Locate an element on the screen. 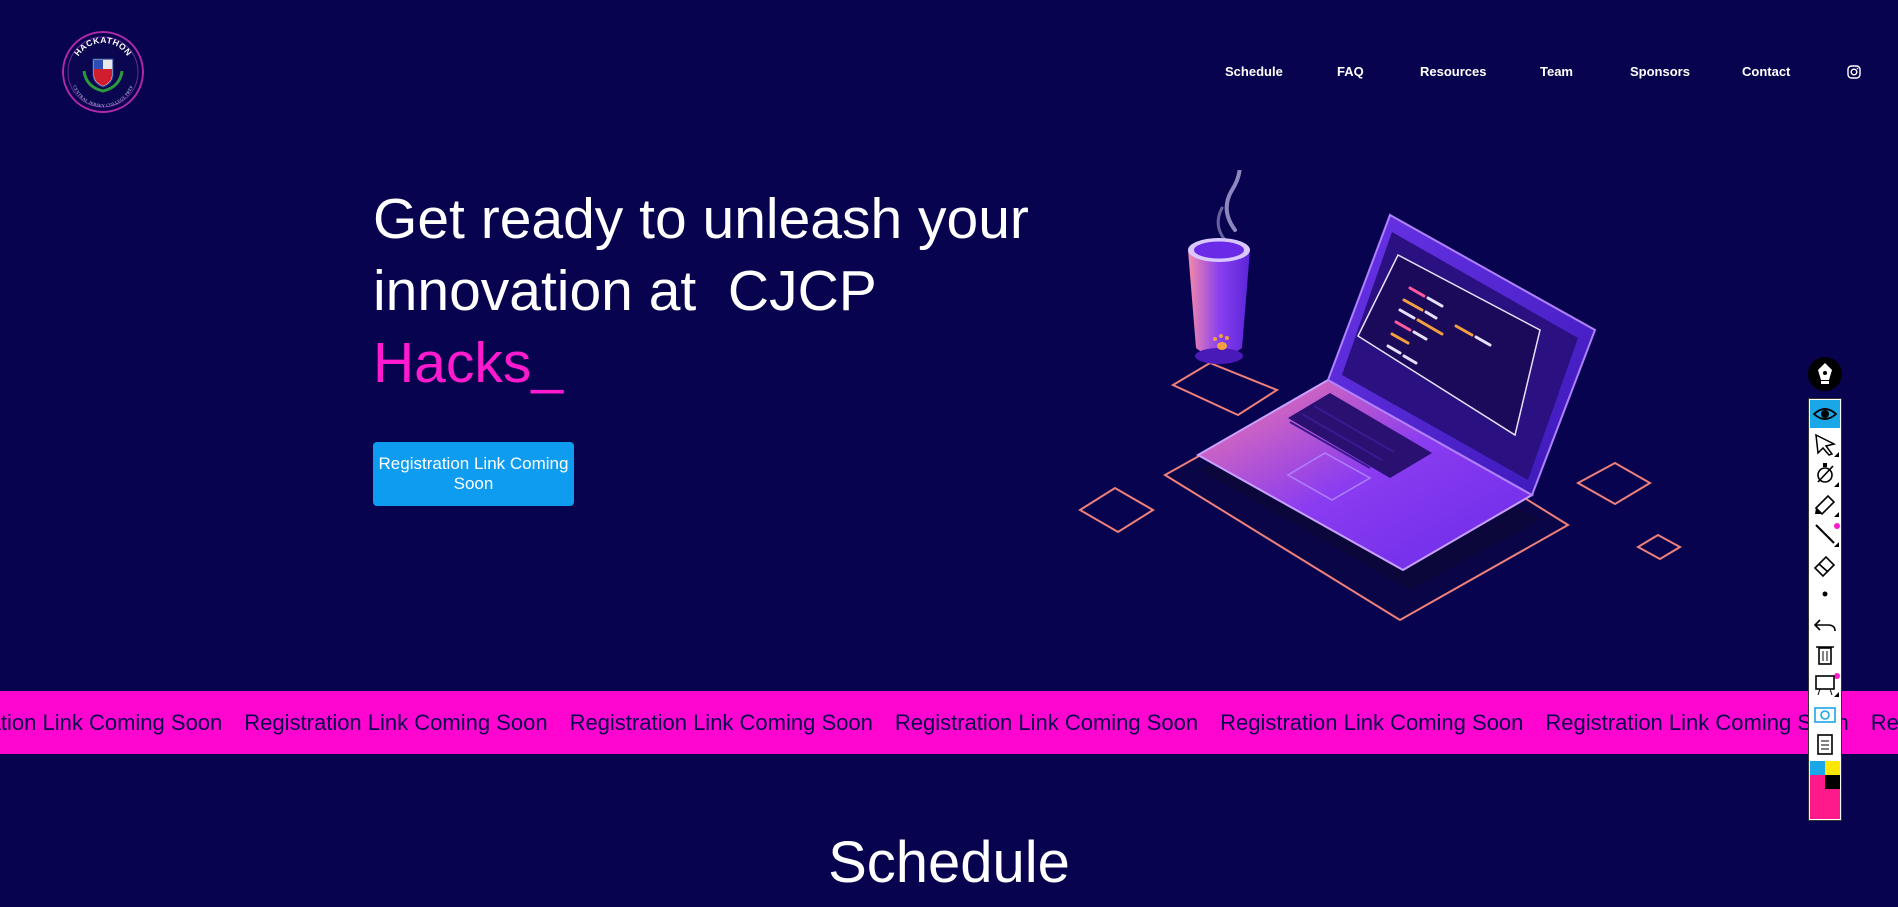 The image size is (1898, 907). nav-link-faq: FAQ is located at coordinates (1350, 71).